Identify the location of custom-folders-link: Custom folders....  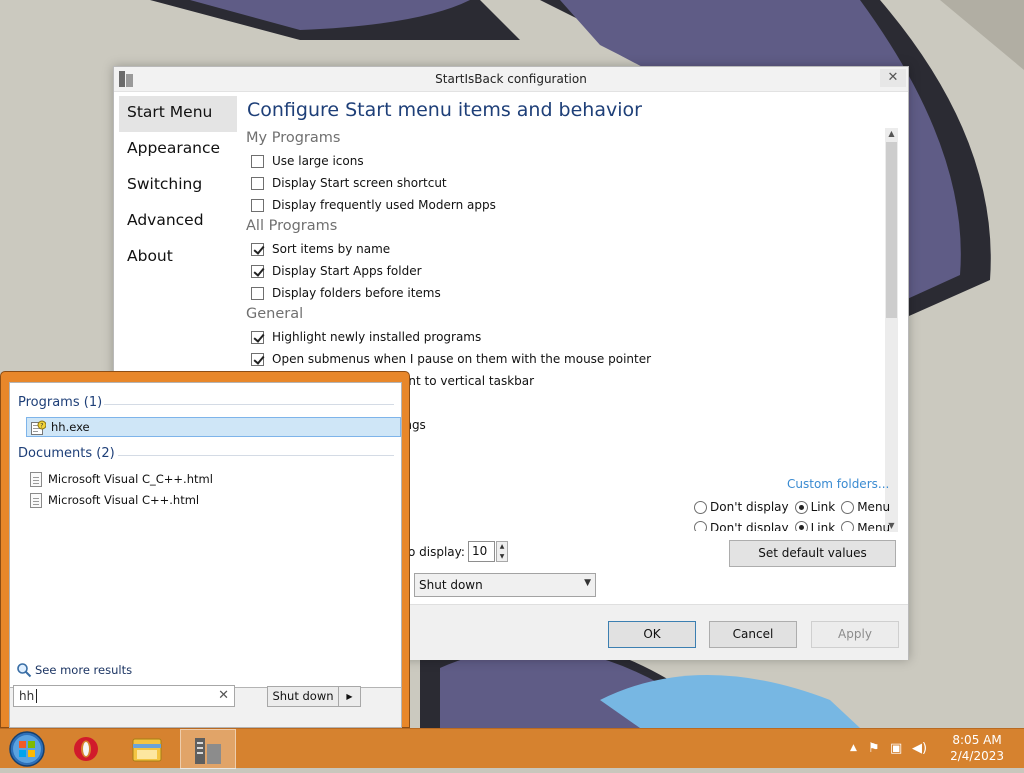
(838, 484).